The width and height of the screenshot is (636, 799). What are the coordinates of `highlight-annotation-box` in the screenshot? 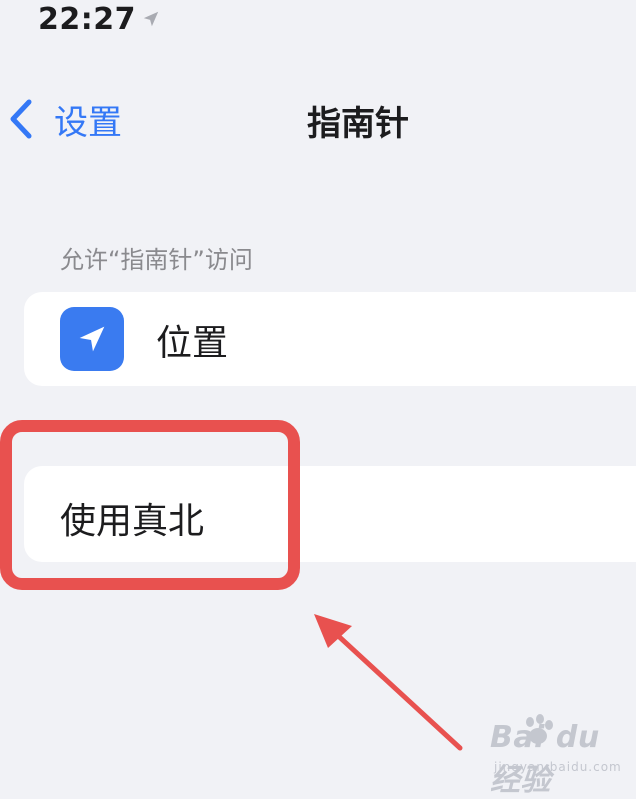 It's located at (150, 505).